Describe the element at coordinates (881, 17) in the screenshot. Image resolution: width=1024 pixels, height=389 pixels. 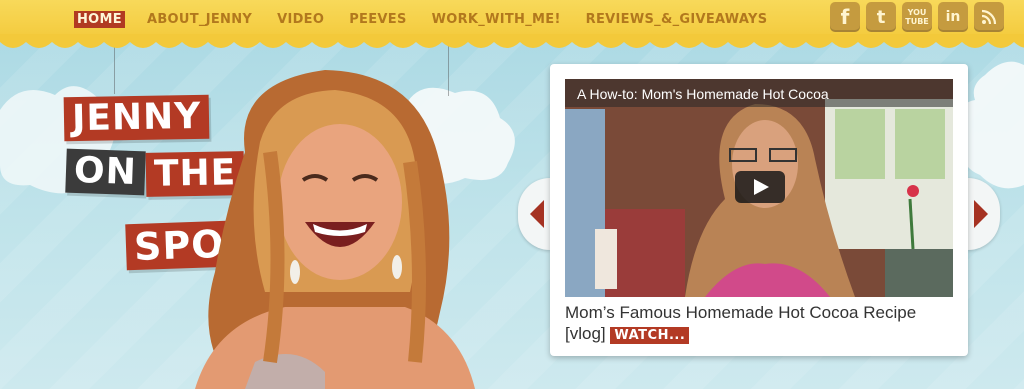
I see `twitter-icon: t` at that location.